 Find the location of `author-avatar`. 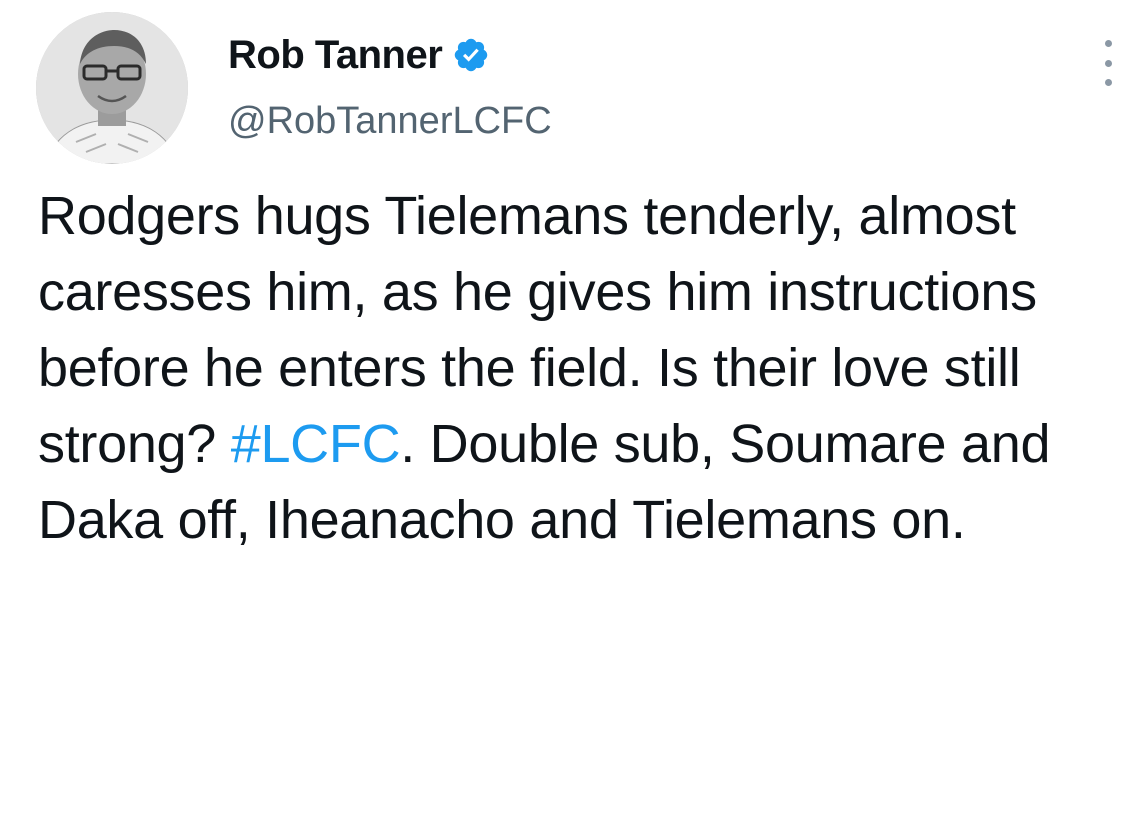

author-avatar is located at coordinates (112, 88).